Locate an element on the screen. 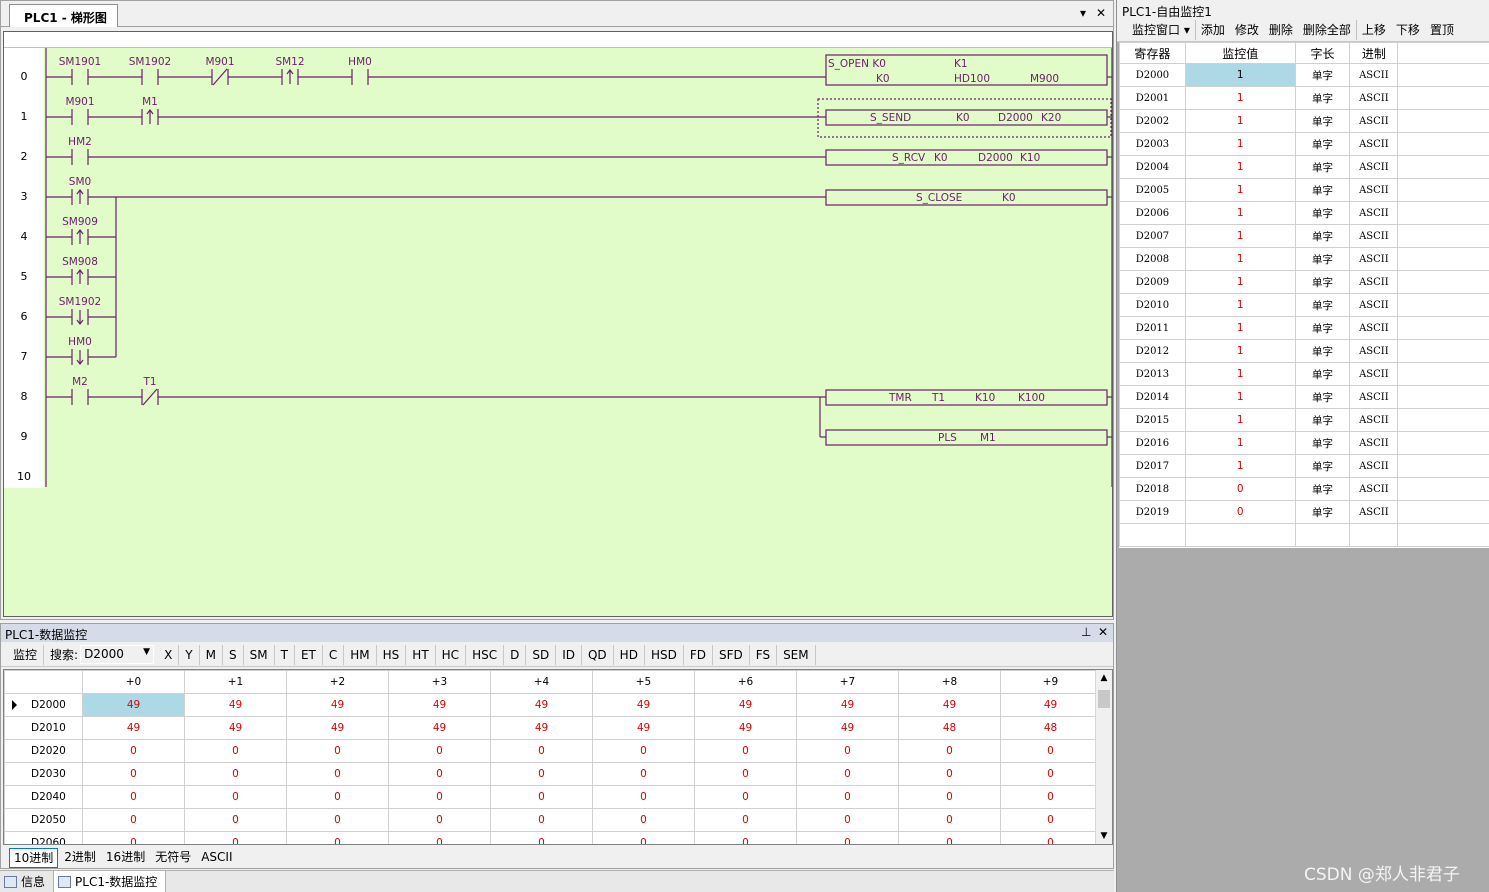 This screenshot has width=1489, height=892. free-toolbar-item-0: 监控窗口 ▾ is located at coordinates (1161, 30).